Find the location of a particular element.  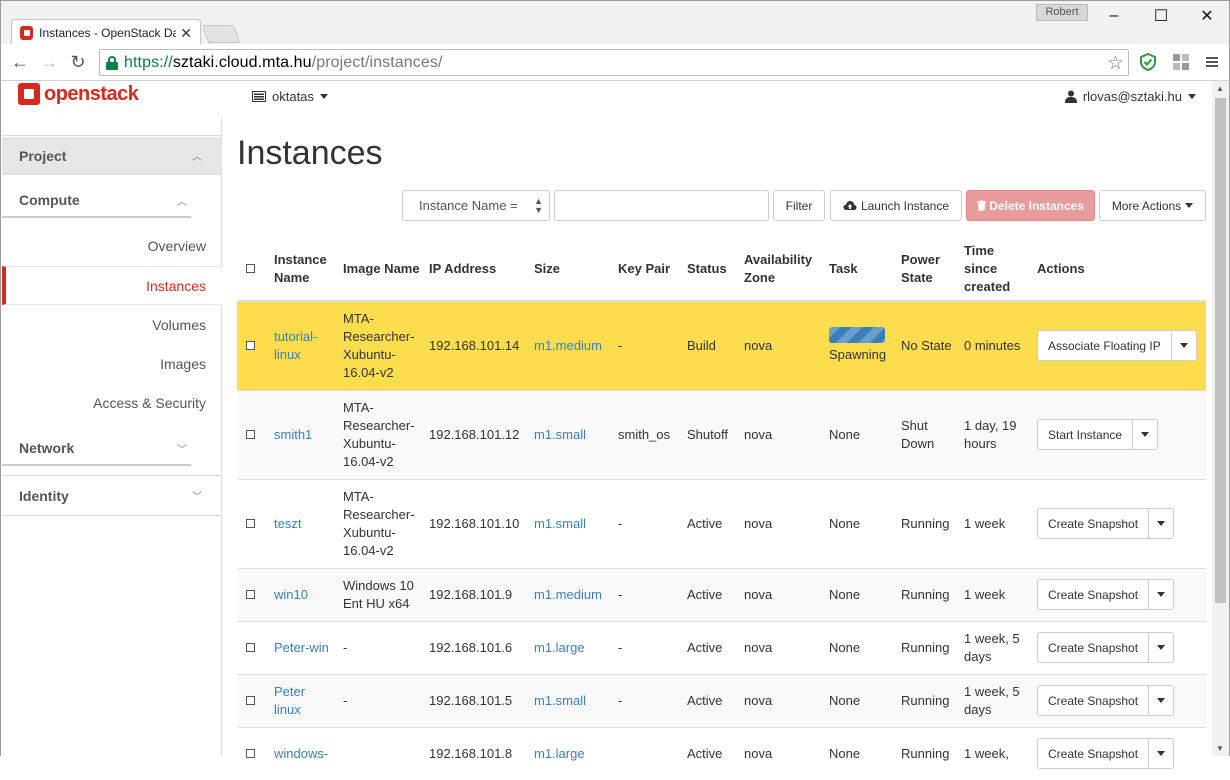

instance-name-link-text: win10 is located at coordinates (291, 594).